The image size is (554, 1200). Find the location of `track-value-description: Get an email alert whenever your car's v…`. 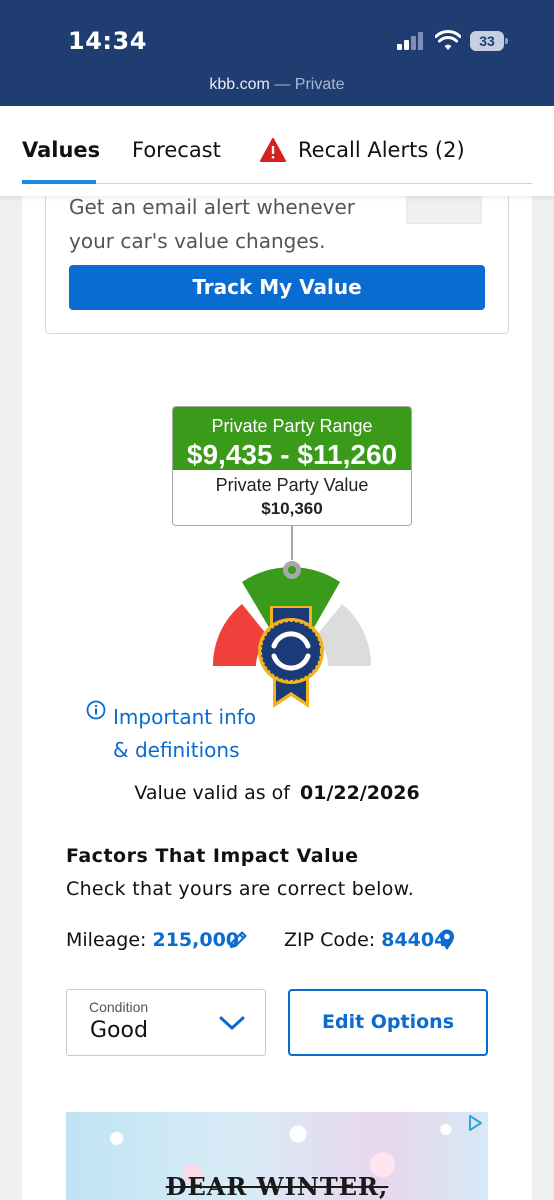

track-value-description: Get an email alert whenever your car's v… is located at coordinates (212, 224).